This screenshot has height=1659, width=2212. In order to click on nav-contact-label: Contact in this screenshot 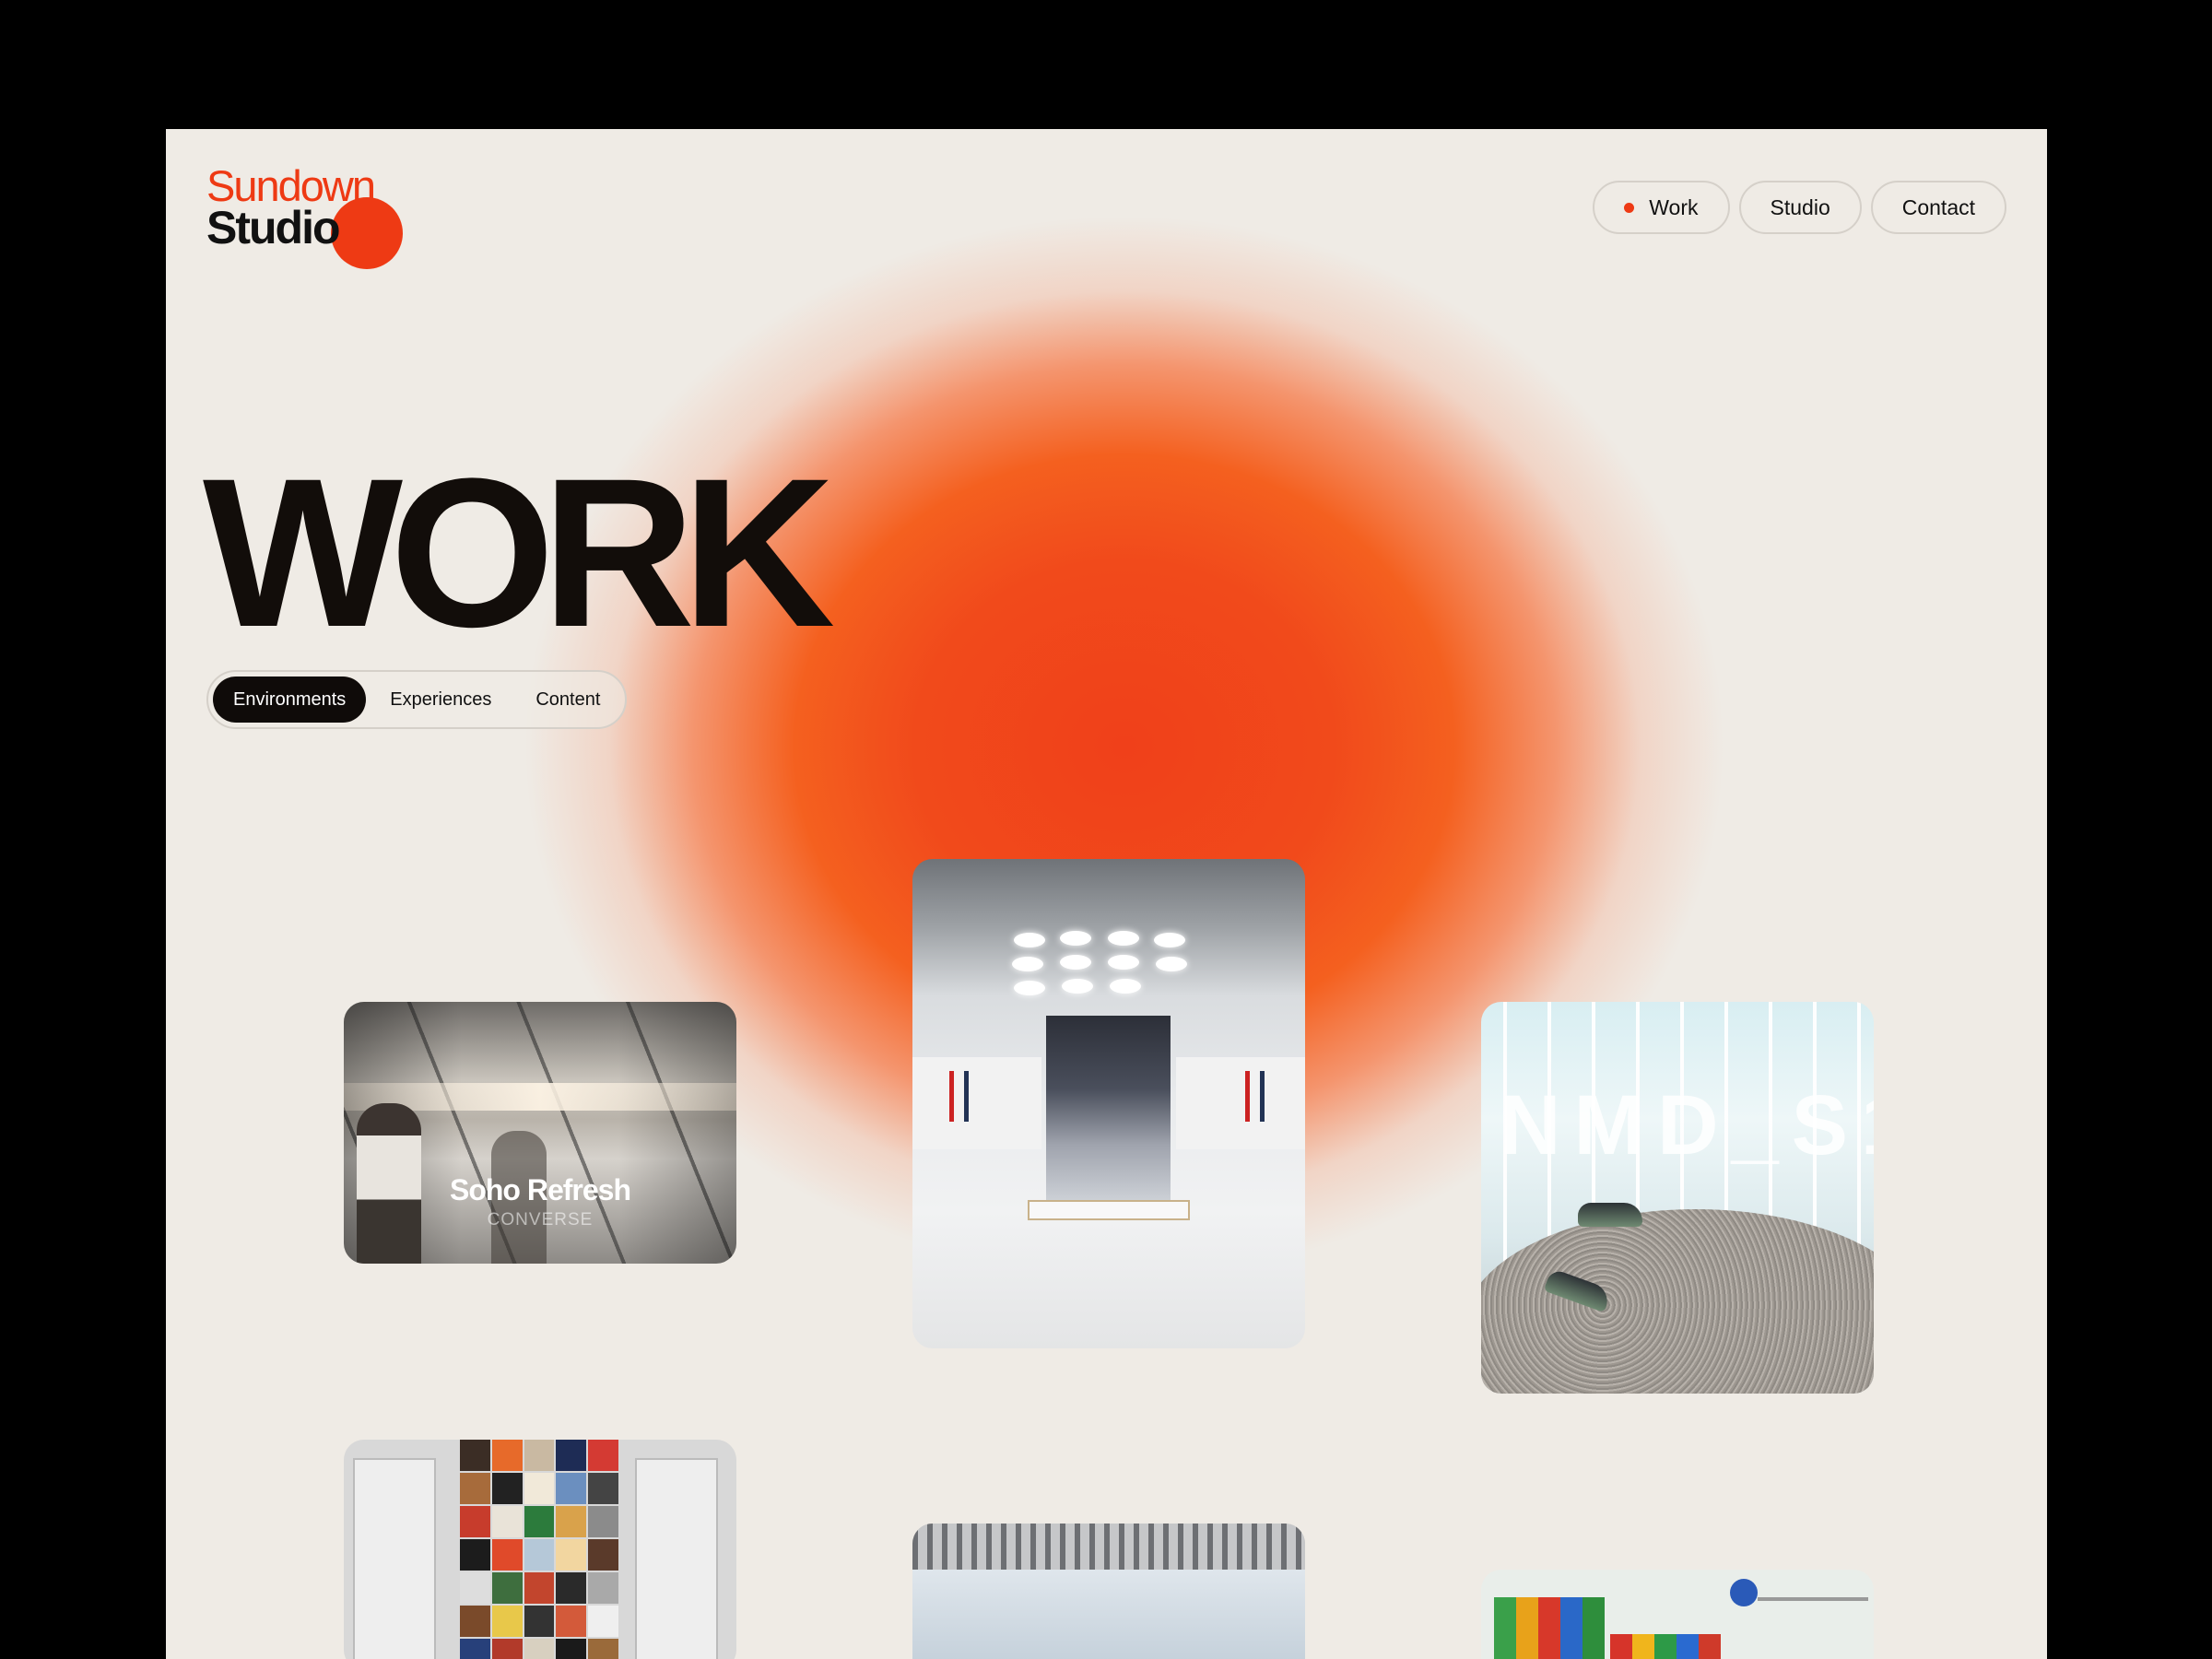, I will do `click(1938, 206)`.